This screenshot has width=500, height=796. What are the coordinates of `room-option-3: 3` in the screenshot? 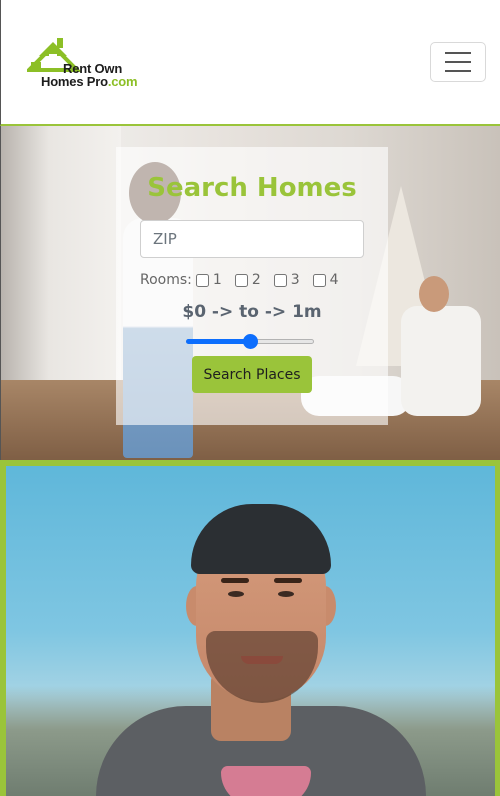 It's located at (286, 280).